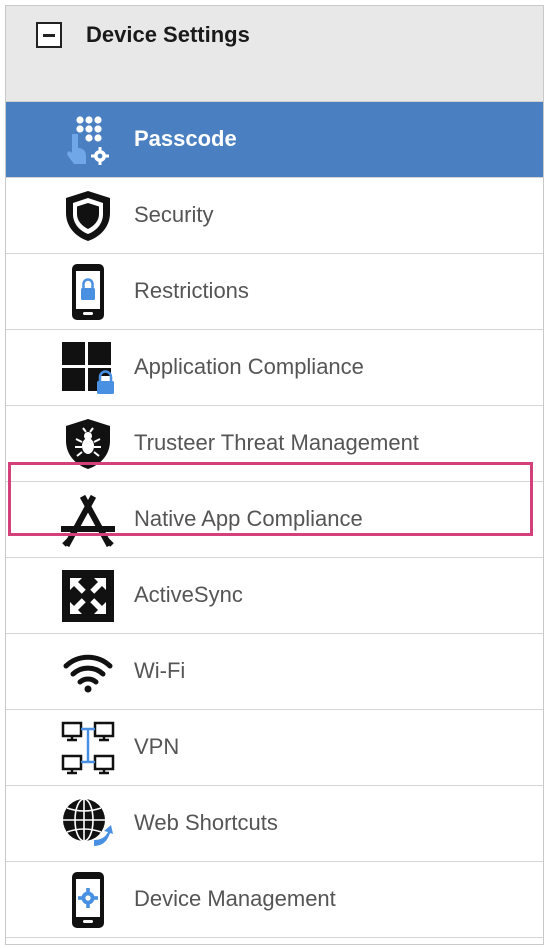 The width and height of the screenshot is (548, 948). What do you see at coordinates (157, 746) in the screenshot?
I see `list-item-label: VPN` at bounding box center [157, 746].